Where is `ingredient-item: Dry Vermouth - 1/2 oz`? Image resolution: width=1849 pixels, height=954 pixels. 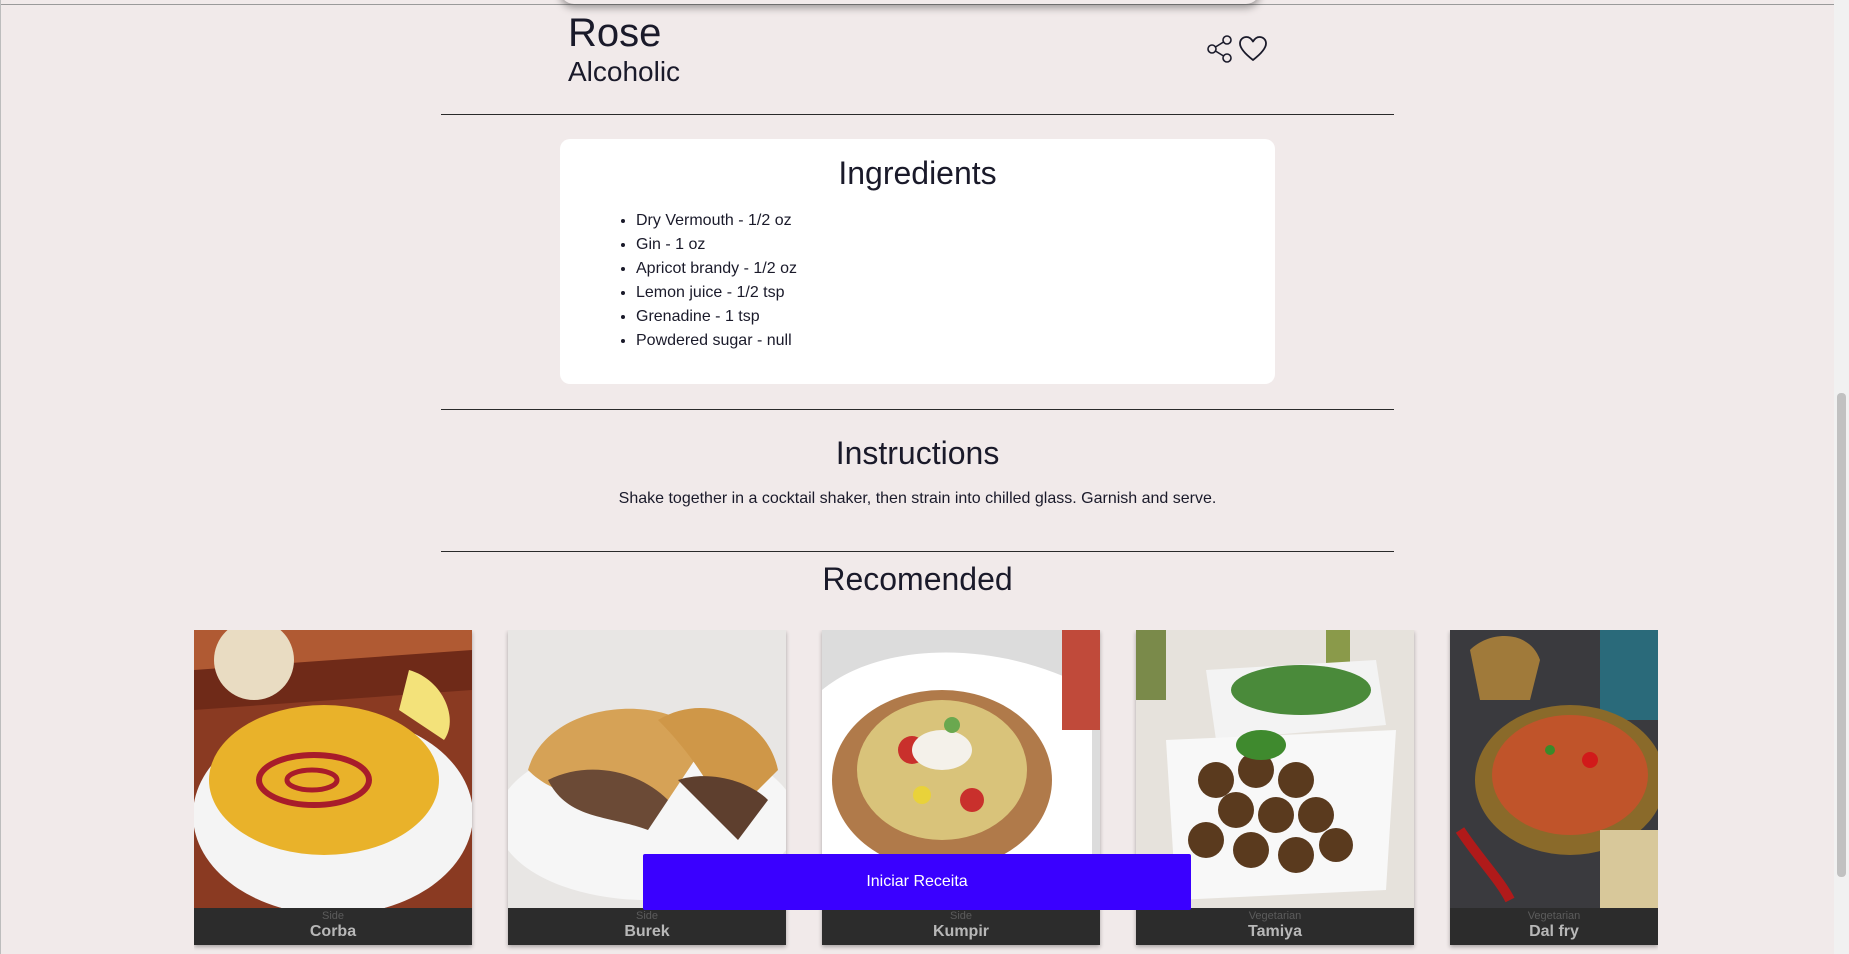
ingredient-item: Dry Vermouth - 1/2 oz is located at coordinates (716, 221).